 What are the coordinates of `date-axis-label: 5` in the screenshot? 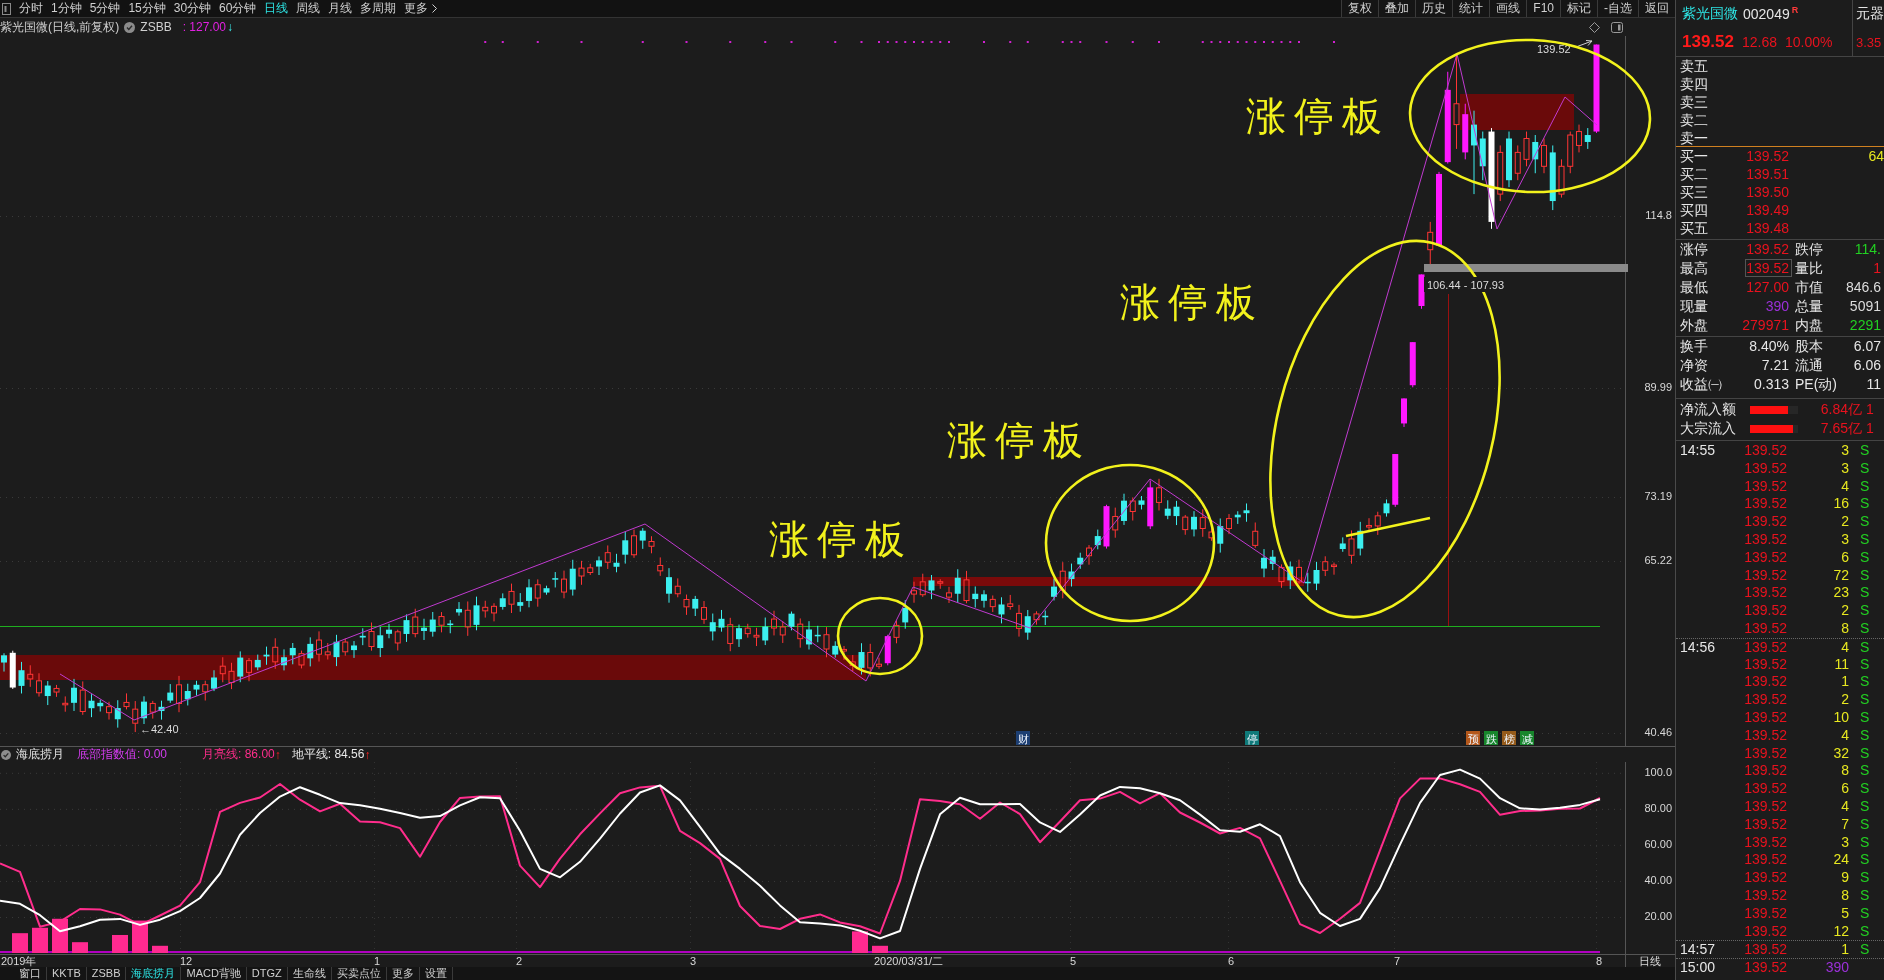 It's located at (1073, 961).